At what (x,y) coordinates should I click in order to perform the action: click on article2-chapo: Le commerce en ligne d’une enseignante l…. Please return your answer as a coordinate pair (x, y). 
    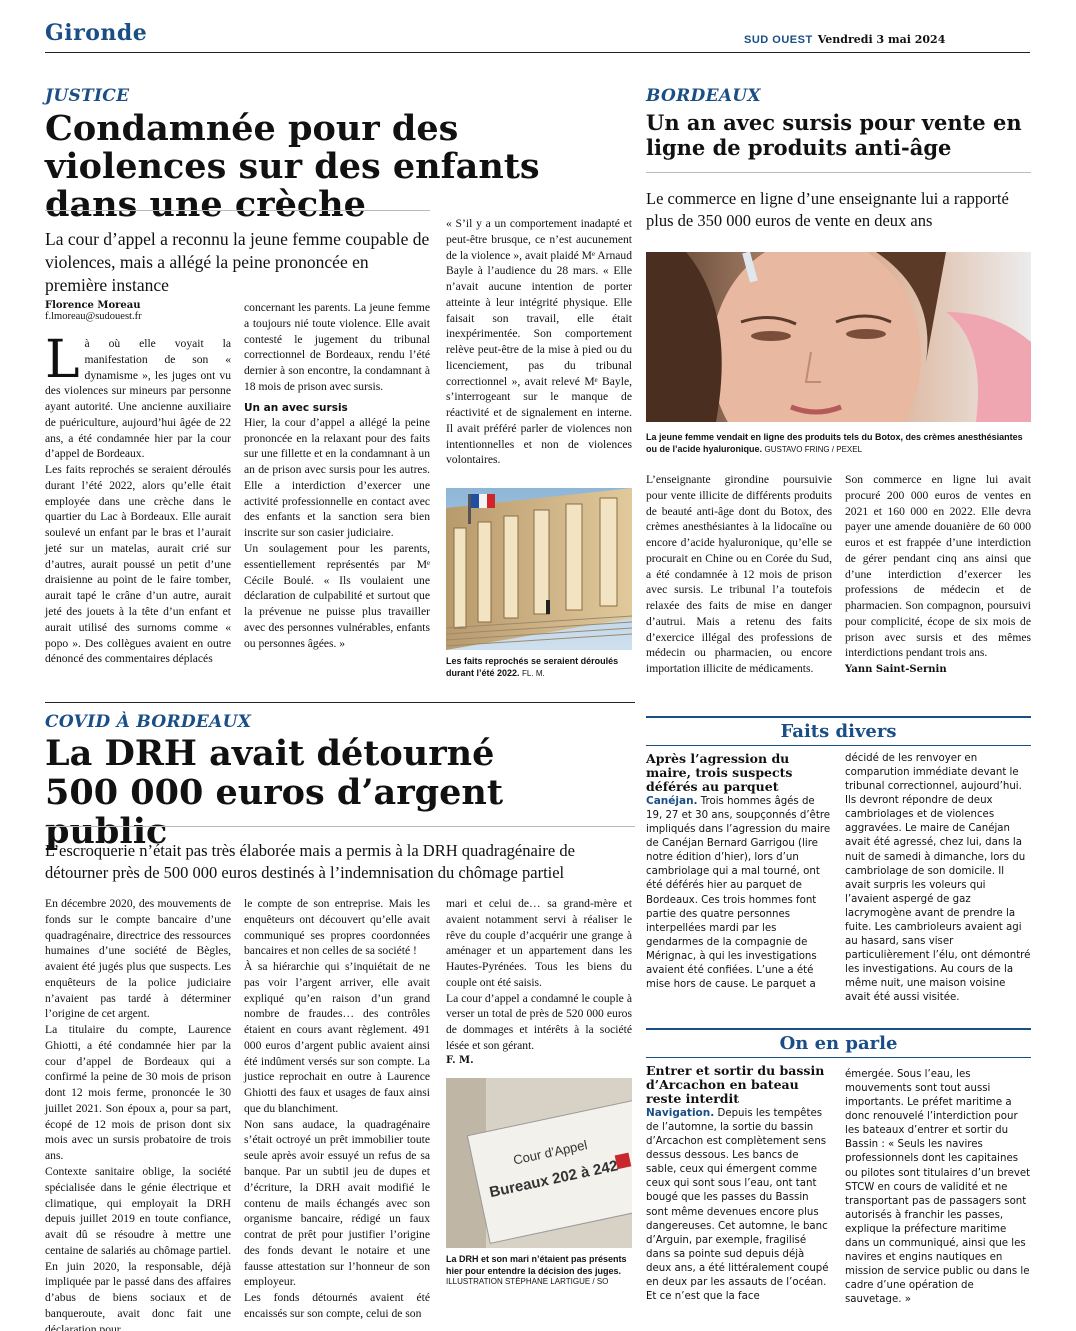
    Looking at the image, I should click on (827, 209).